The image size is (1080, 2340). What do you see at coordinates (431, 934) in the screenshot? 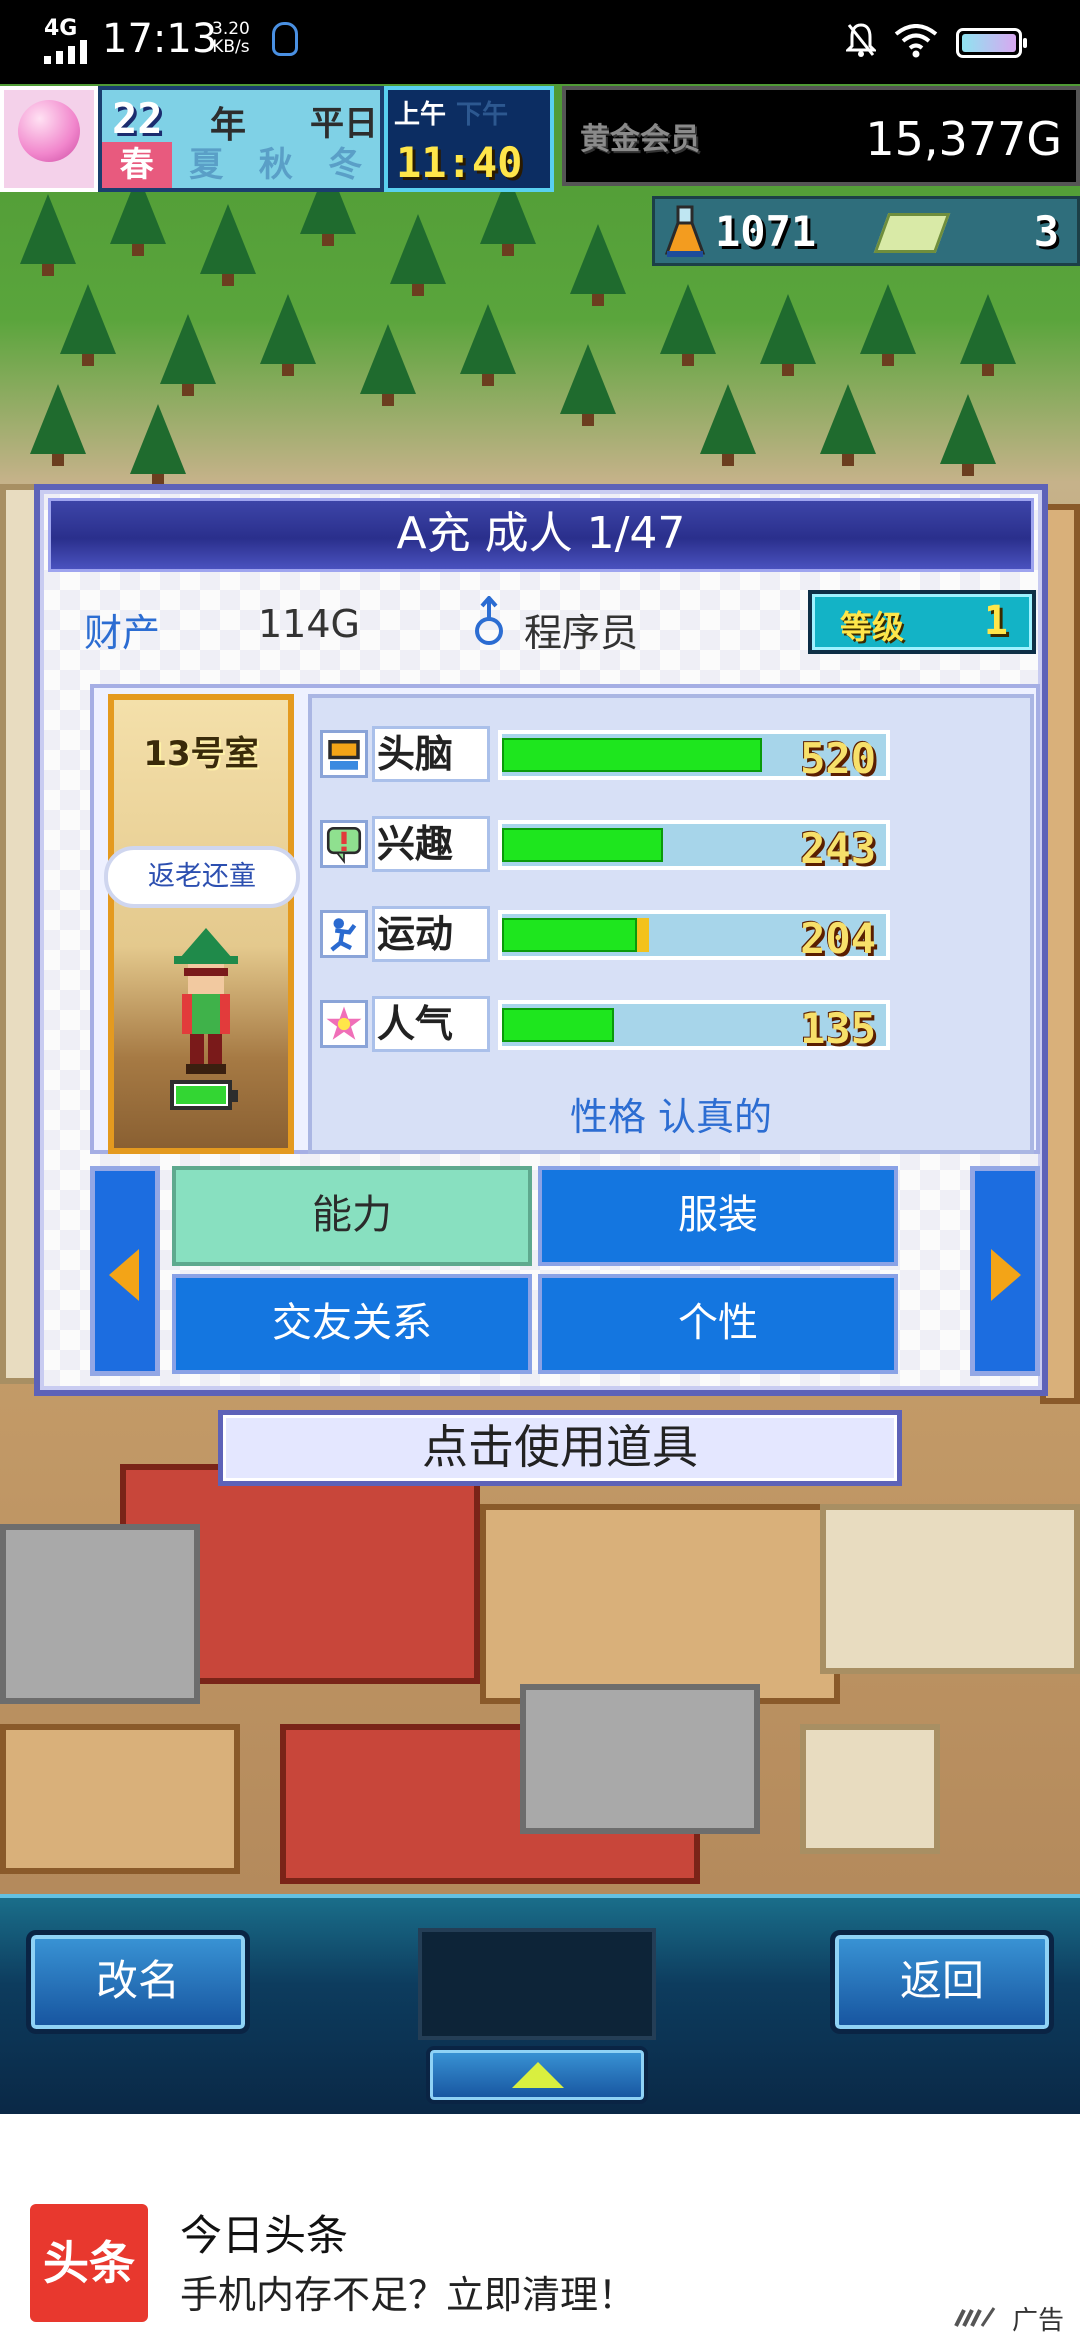
I see `stat-label-sport: 运动` at bounding box center [431, 934].